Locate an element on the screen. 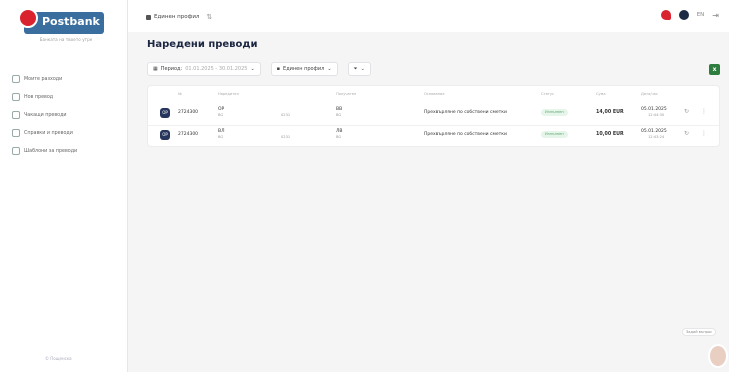 Image resolution: width=729 pixels, height=372 pixels. clock-icon is located at coordinates (16, 115).